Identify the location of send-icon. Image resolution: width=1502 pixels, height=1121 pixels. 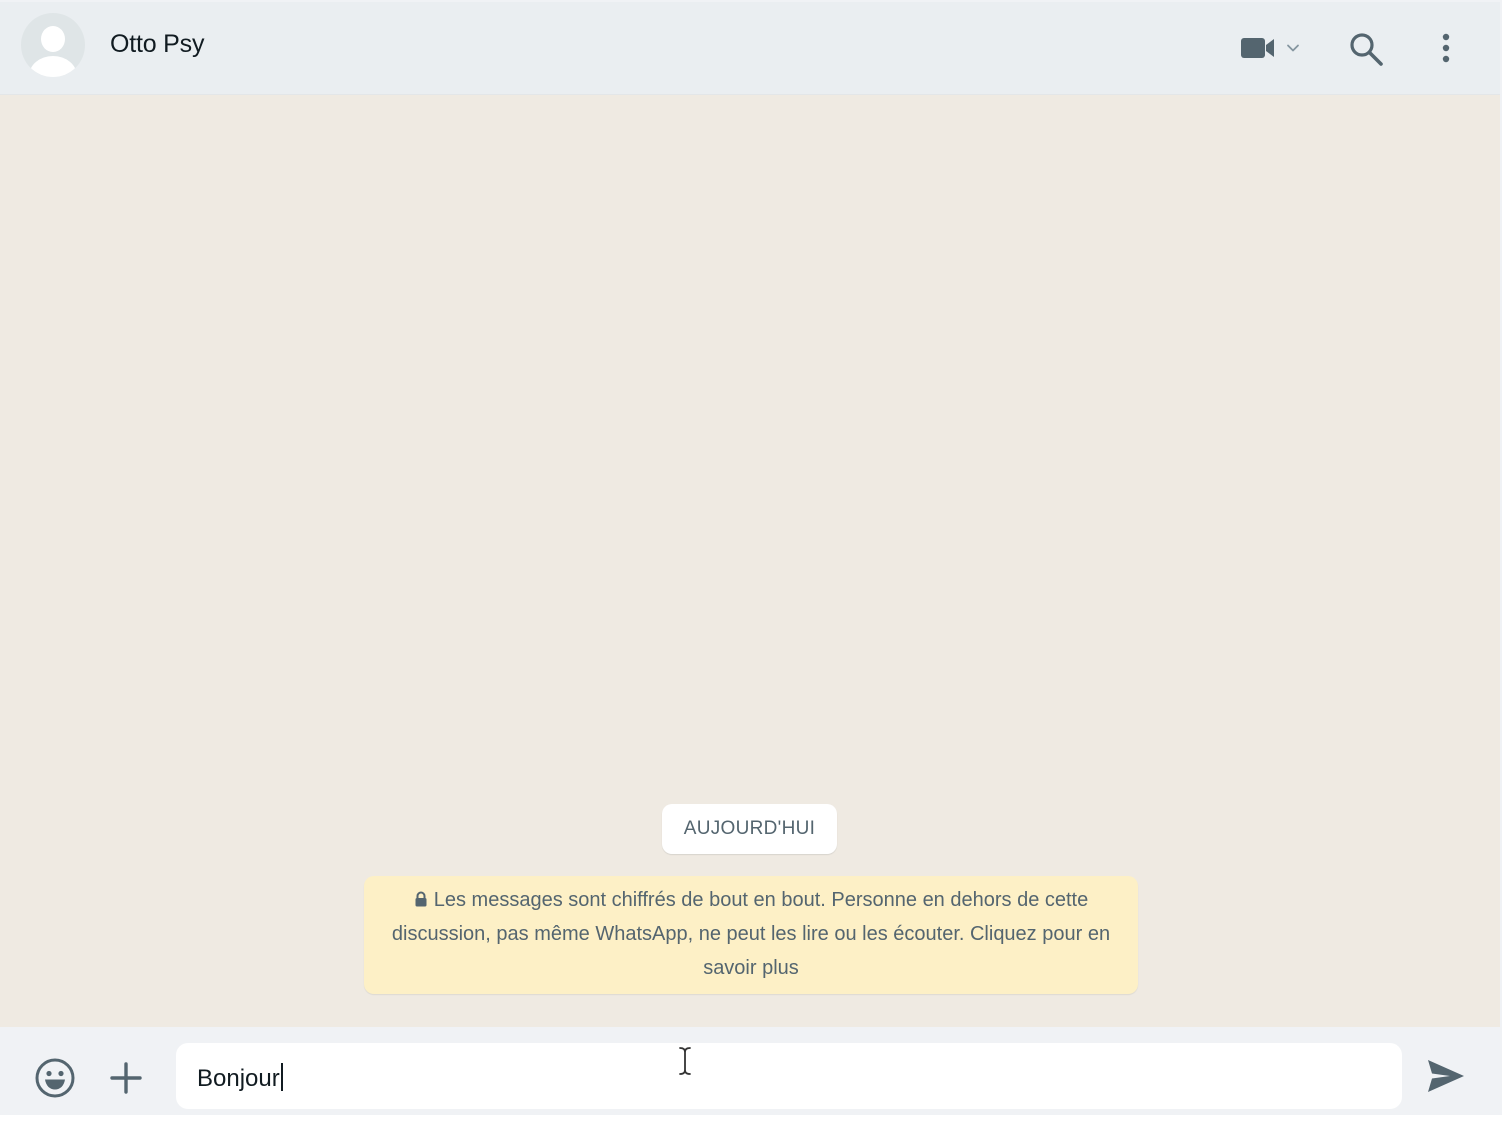
(1446, 1076).